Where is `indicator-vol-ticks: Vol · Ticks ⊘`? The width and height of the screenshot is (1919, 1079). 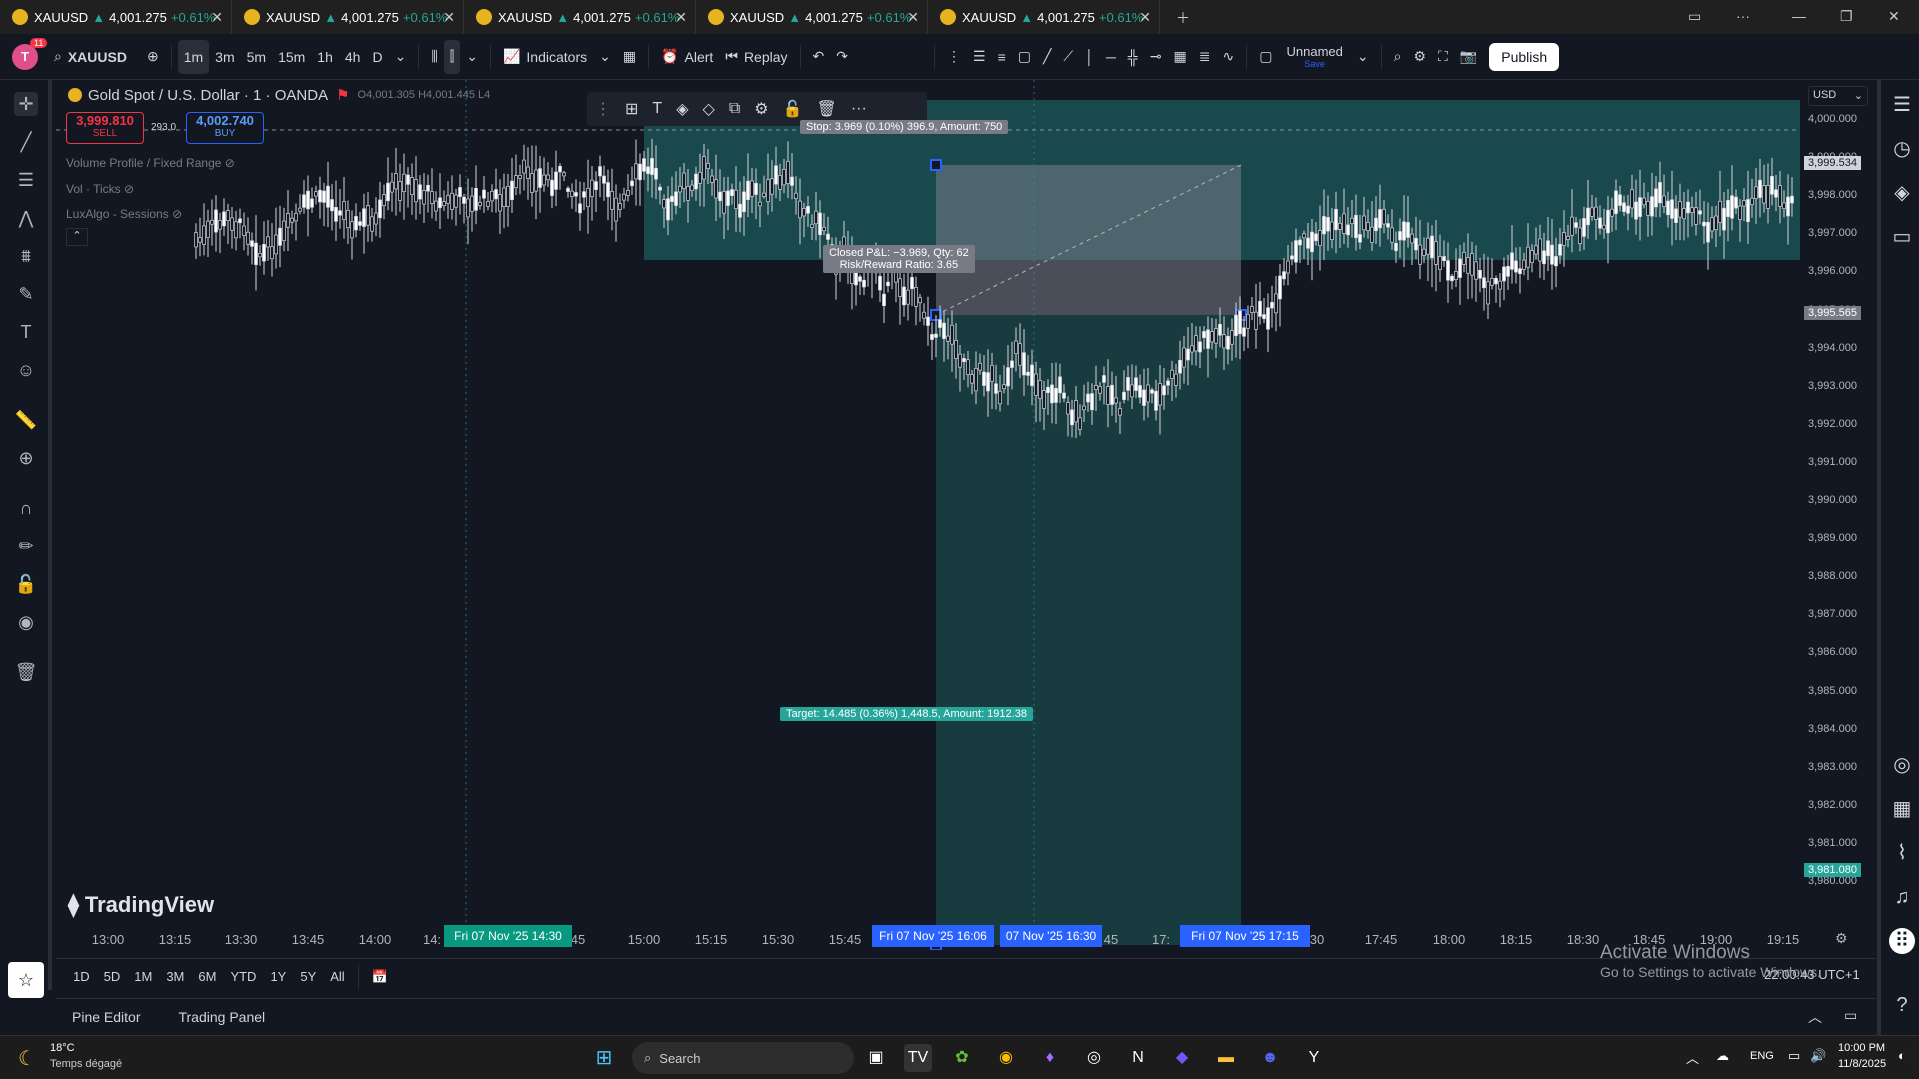
indicator-vol-ticks: Vol · Ticks ⊘ is located at coordinates (100, 189).